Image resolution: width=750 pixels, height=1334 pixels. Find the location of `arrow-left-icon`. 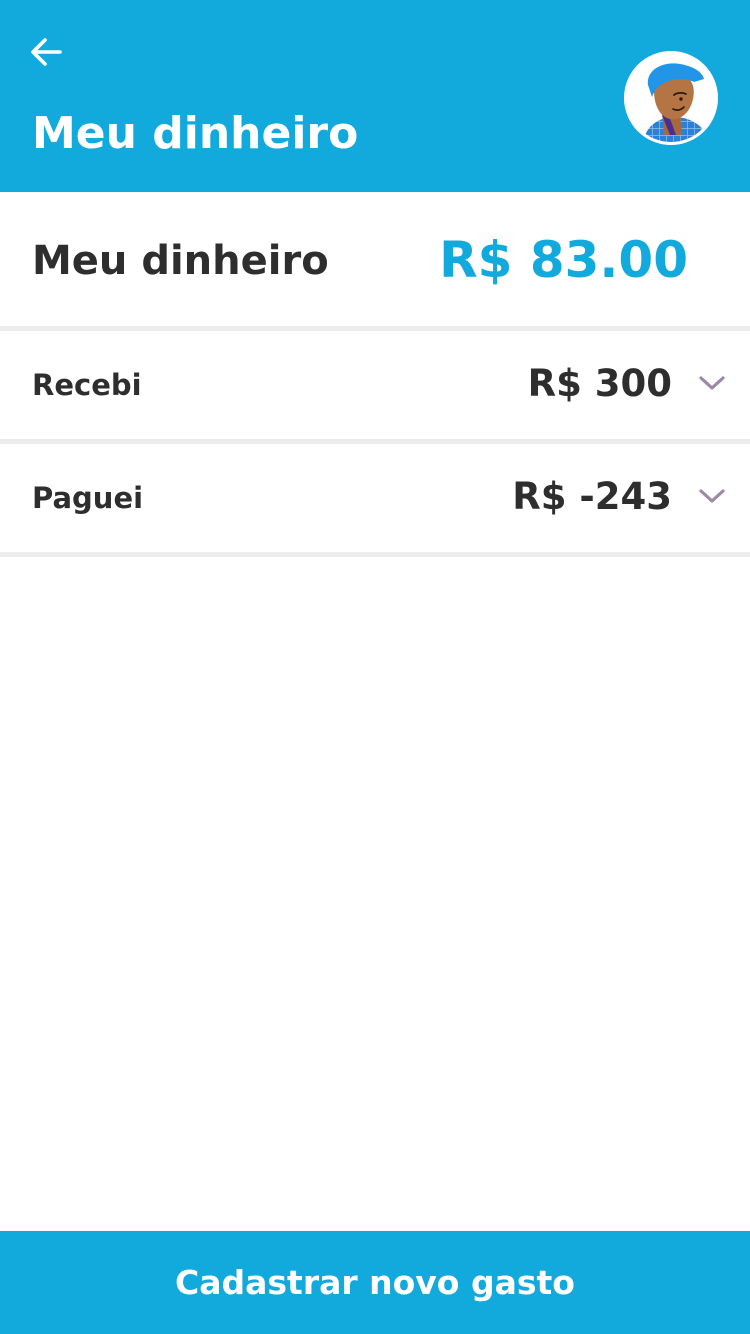

arrow-left-icon is located at coordinates (46, 52).